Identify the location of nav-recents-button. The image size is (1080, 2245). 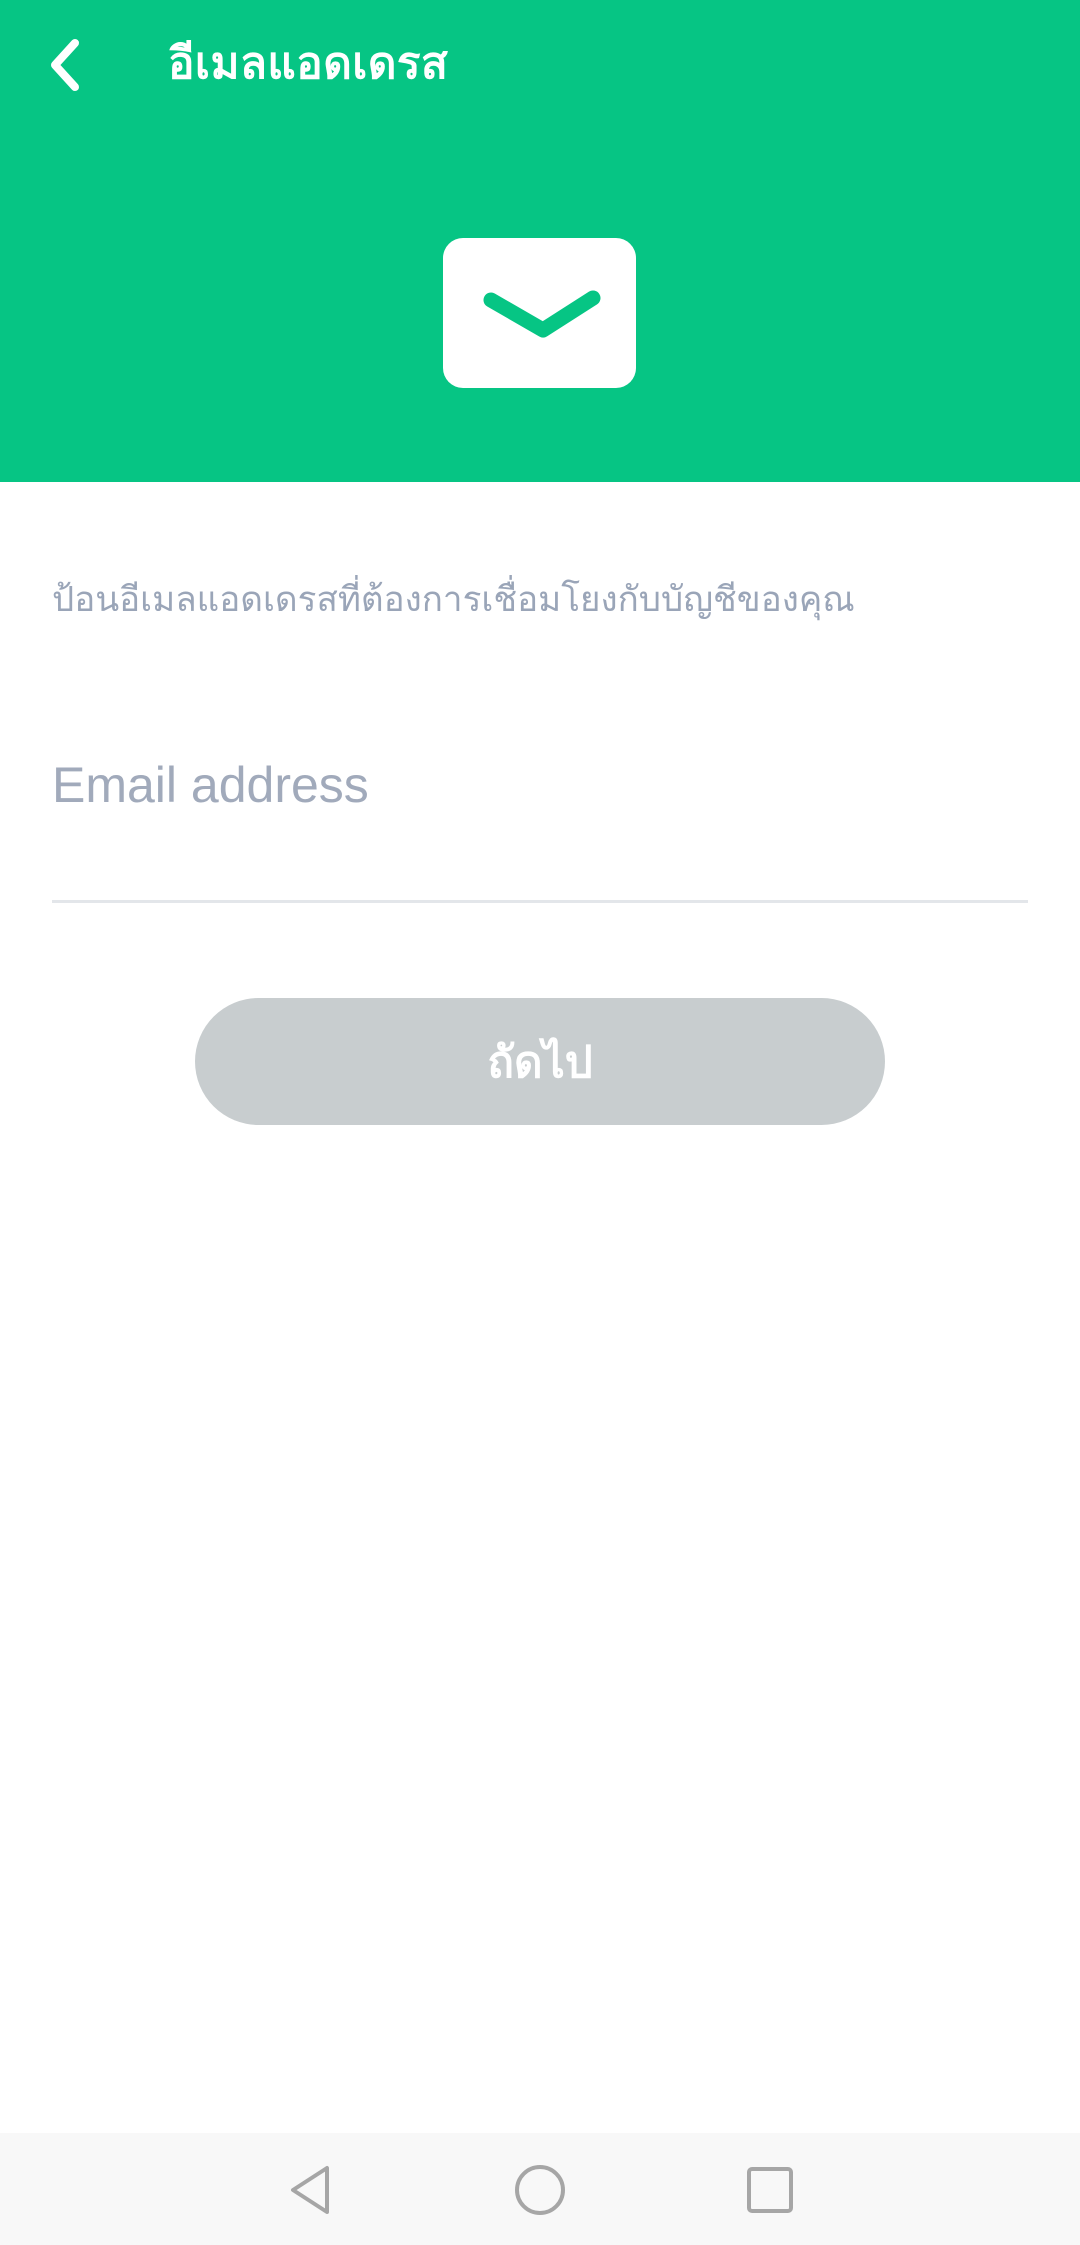
(770, 2190).